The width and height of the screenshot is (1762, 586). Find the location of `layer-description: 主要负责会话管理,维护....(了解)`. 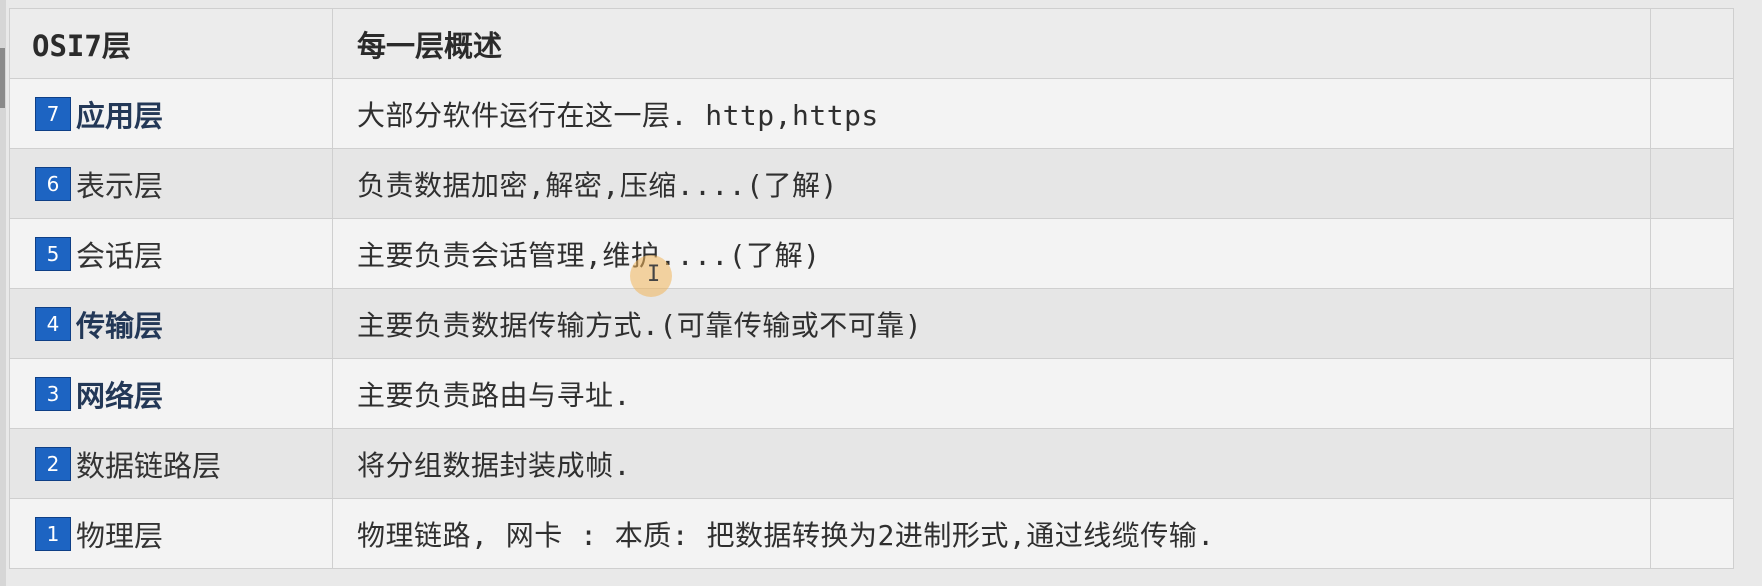

layer-description: 主要负责会话管理,维护....(了解) is located at coordinates (589, 255).